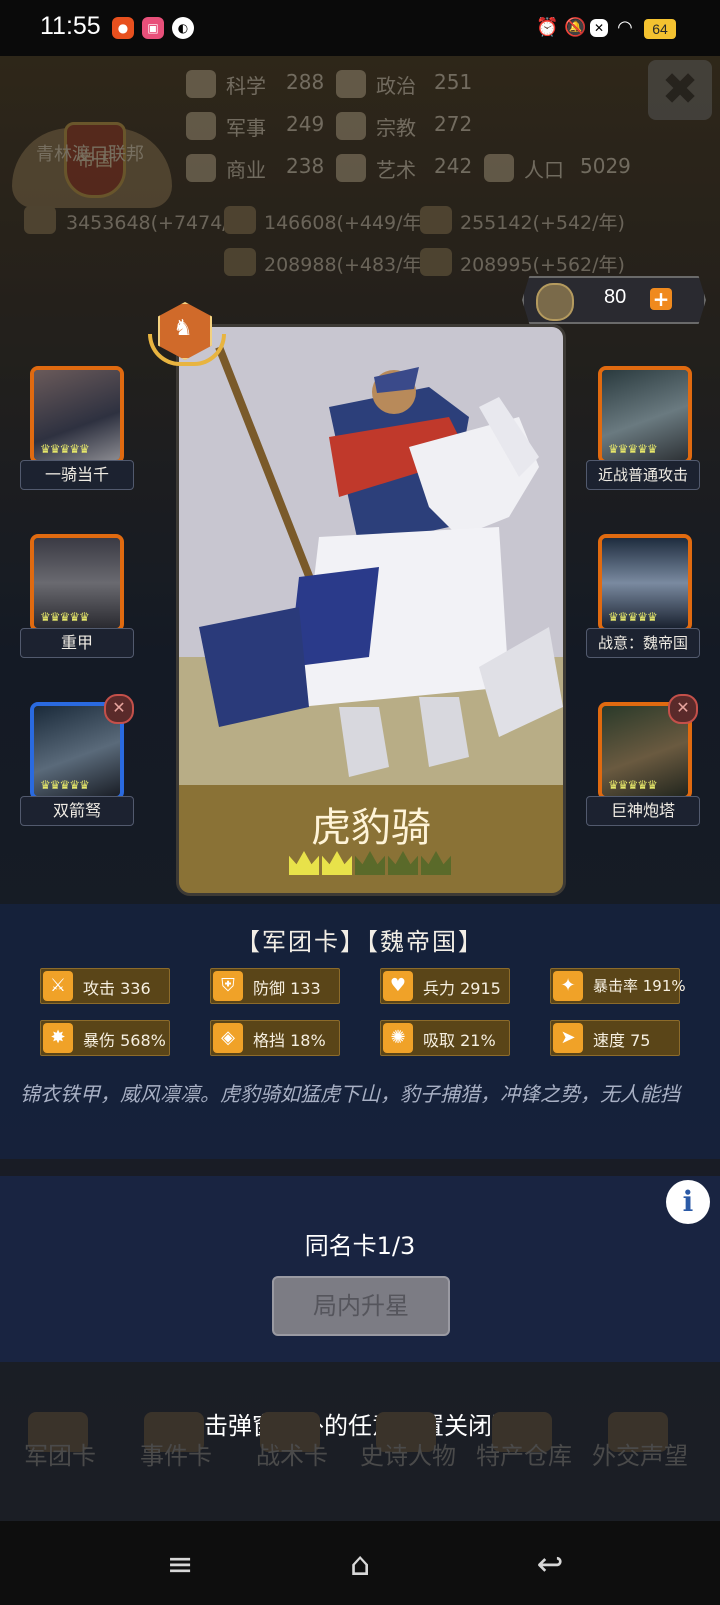  I want to click on mute-icon: 🔕, so click(575, 27).